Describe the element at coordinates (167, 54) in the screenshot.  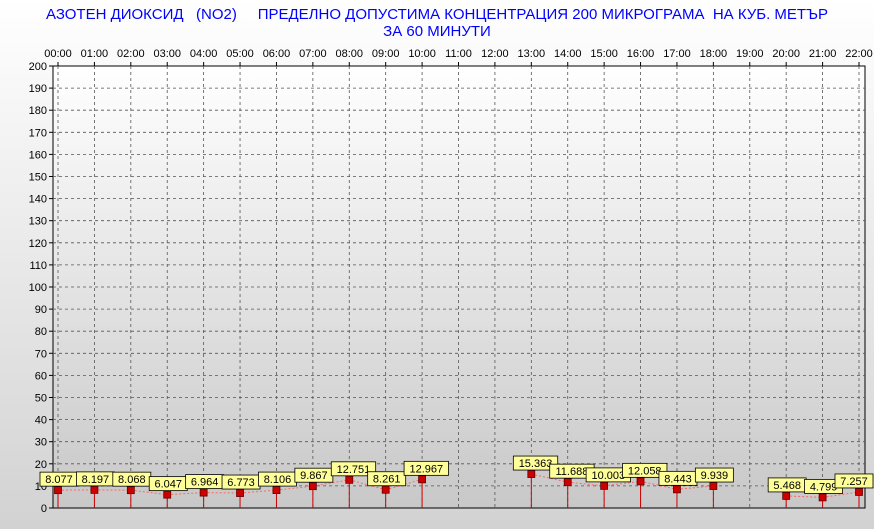
I see `x-tick-label: 03:00` at that location.